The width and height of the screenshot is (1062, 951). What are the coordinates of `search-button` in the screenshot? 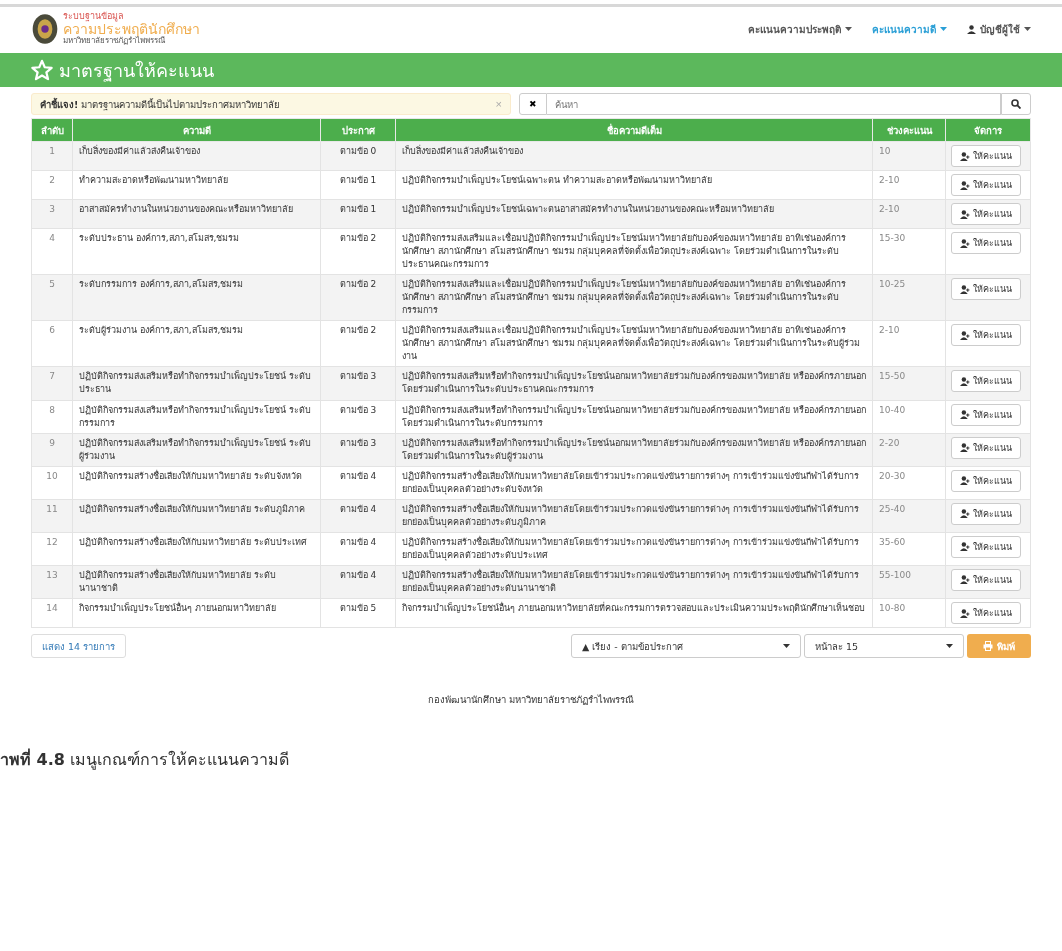 It's located at (1016, 104).